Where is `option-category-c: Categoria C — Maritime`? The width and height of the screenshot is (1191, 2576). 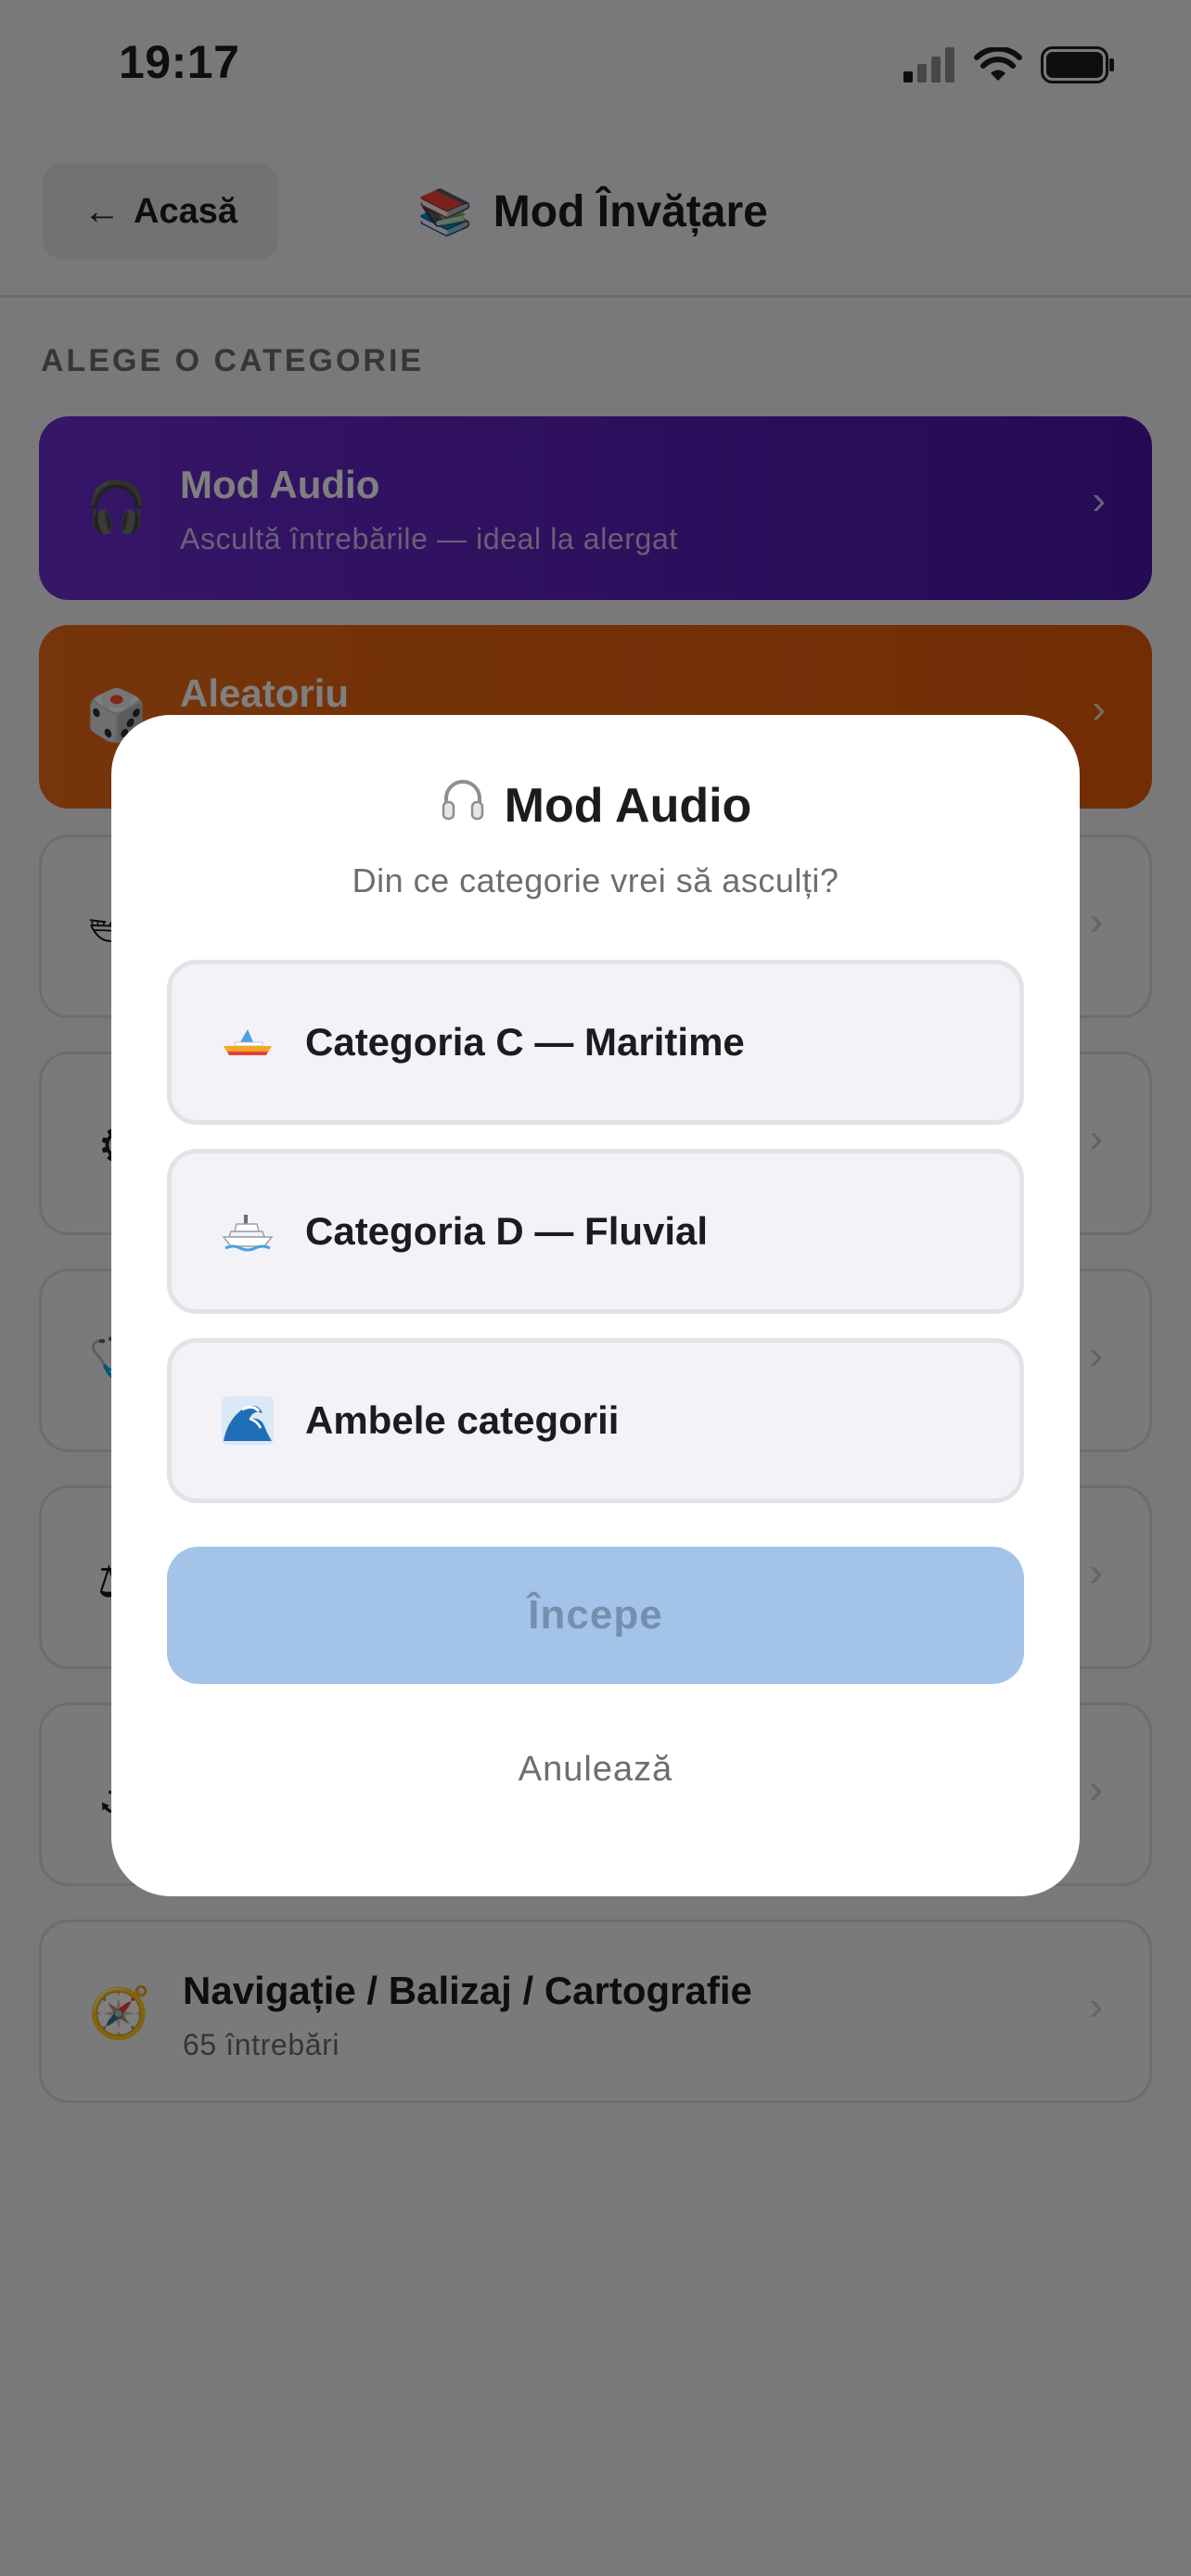 option-category-c: Categoria C — Maritime is located at coordinates (595, 1042).